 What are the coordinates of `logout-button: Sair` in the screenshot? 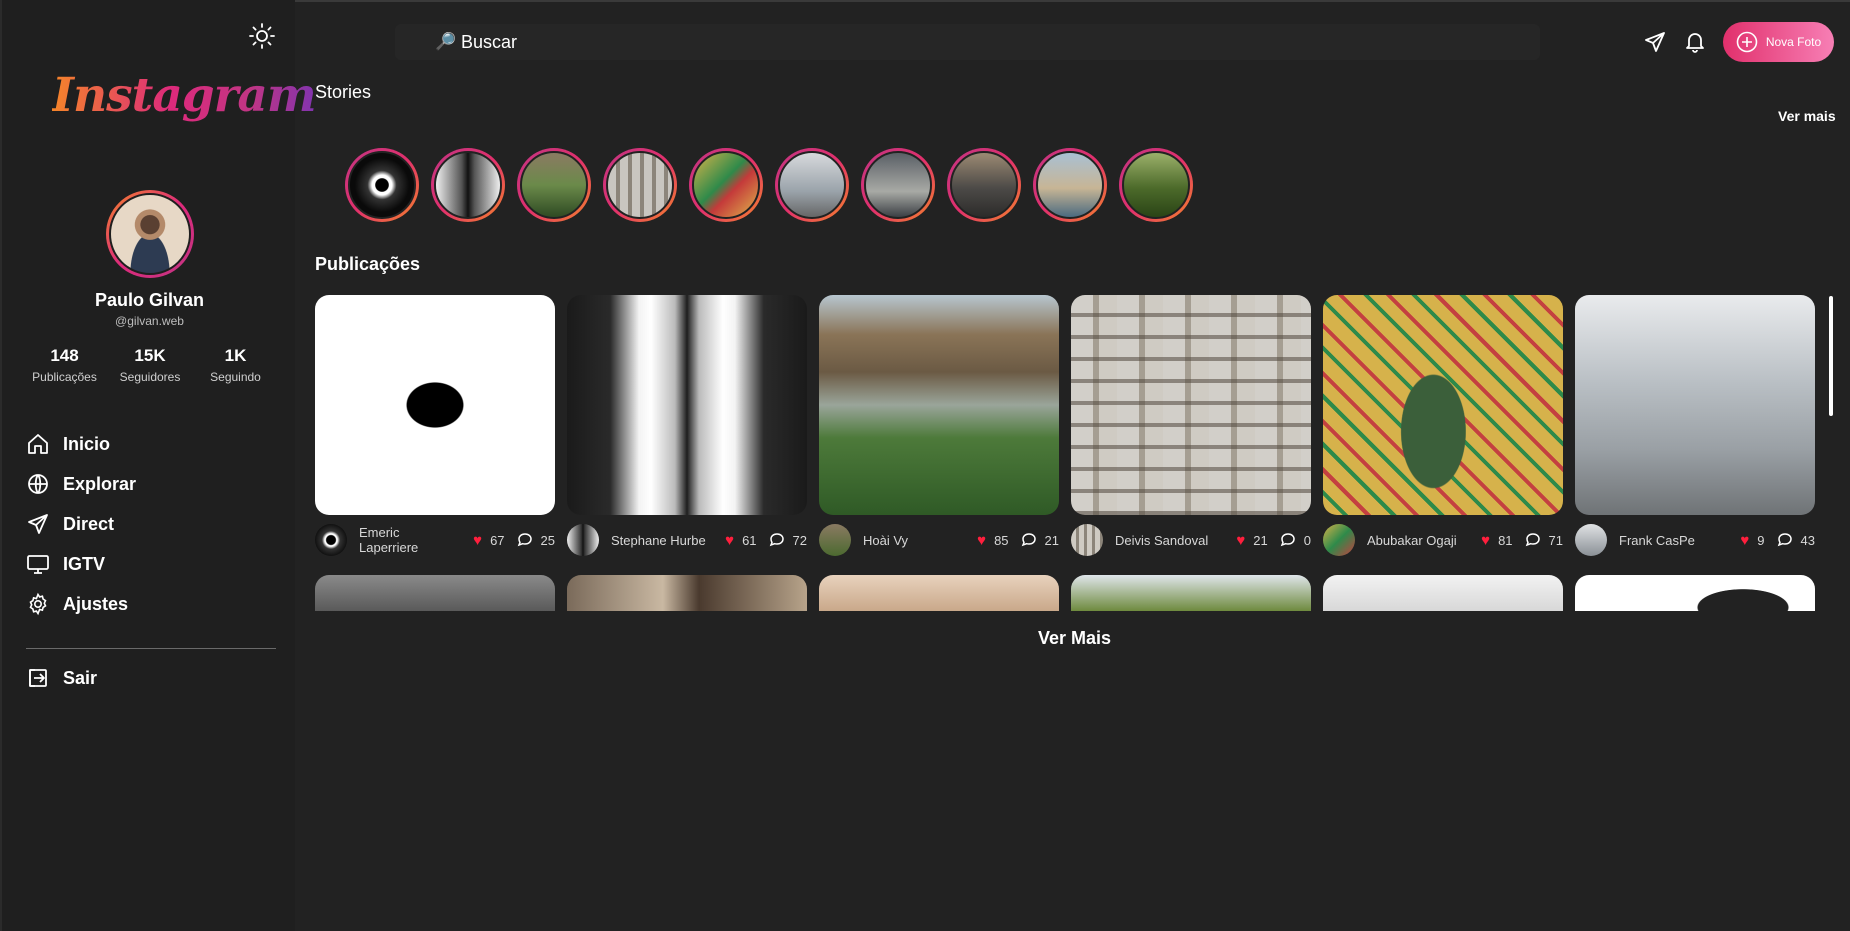 It's located at (61, 678).